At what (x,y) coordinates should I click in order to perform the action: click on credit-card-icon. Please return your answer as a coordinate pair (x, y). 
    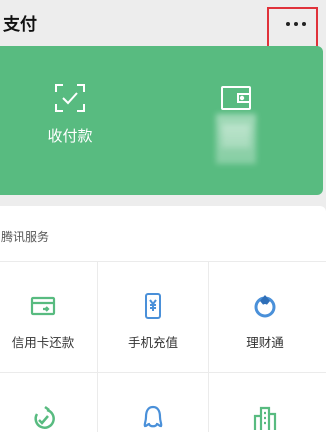
    Looking at the image, I should click on (43, 306).